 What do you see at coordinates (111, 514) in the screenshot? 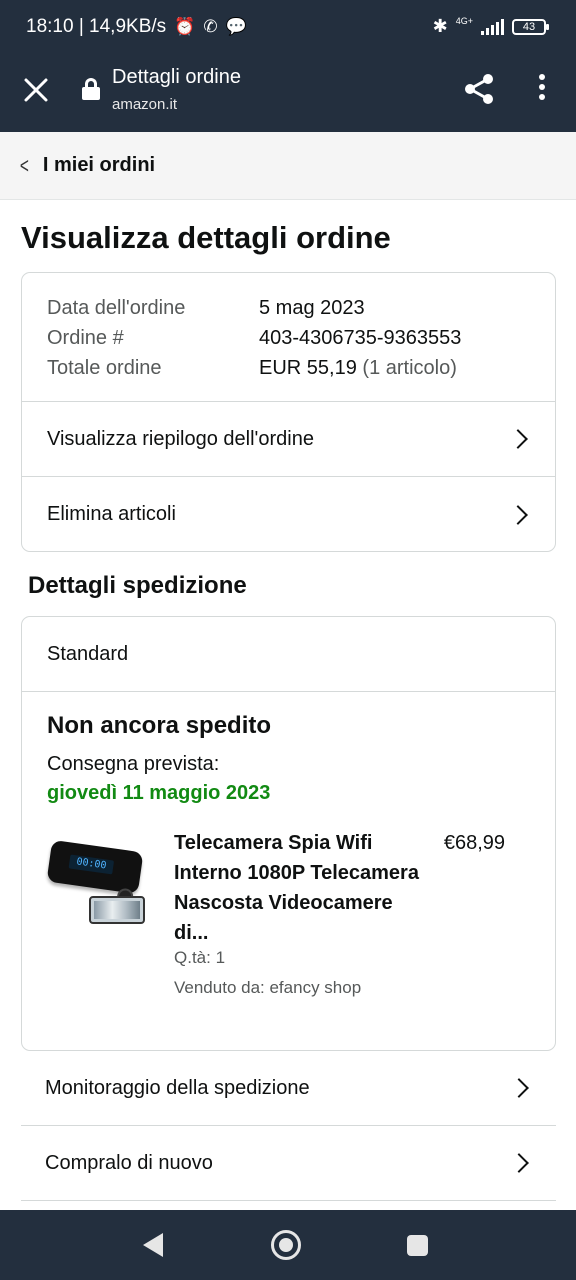
I see `delete-items-label: Elimina articoli` at bounding box center [111, 514].